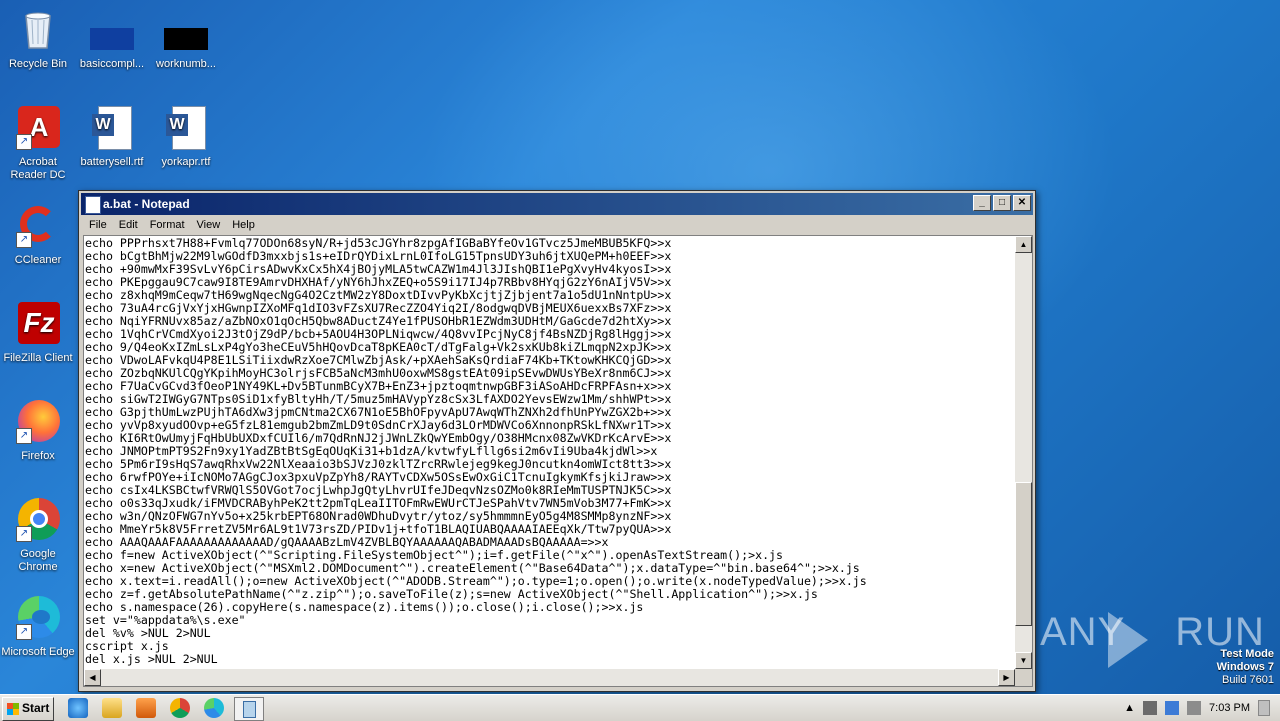 Image resolution: width=1280 pixels, height=721 pixels. I want to click on minimize-button: _, so click(982, 203).